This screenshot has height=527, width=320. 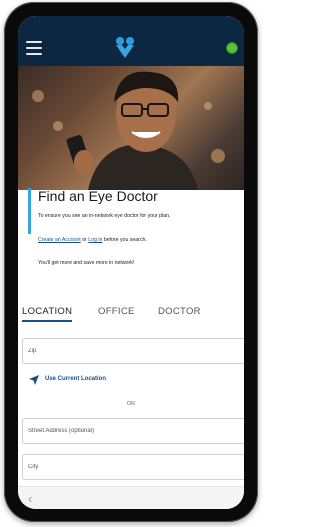 What do you see at coordinates (29, 211) in the screenshot?
I see `accent-bar` at bounding box center [29, 211].